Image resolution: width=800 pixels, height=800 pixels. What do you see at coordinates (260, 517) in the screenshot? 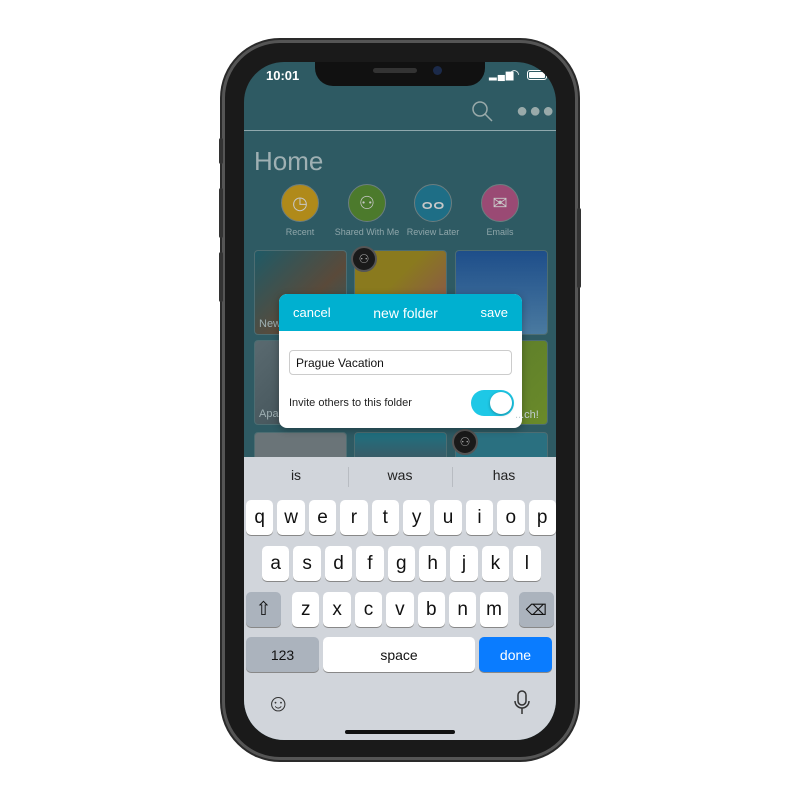
I see `key: q` at bounding box center [260, 517].